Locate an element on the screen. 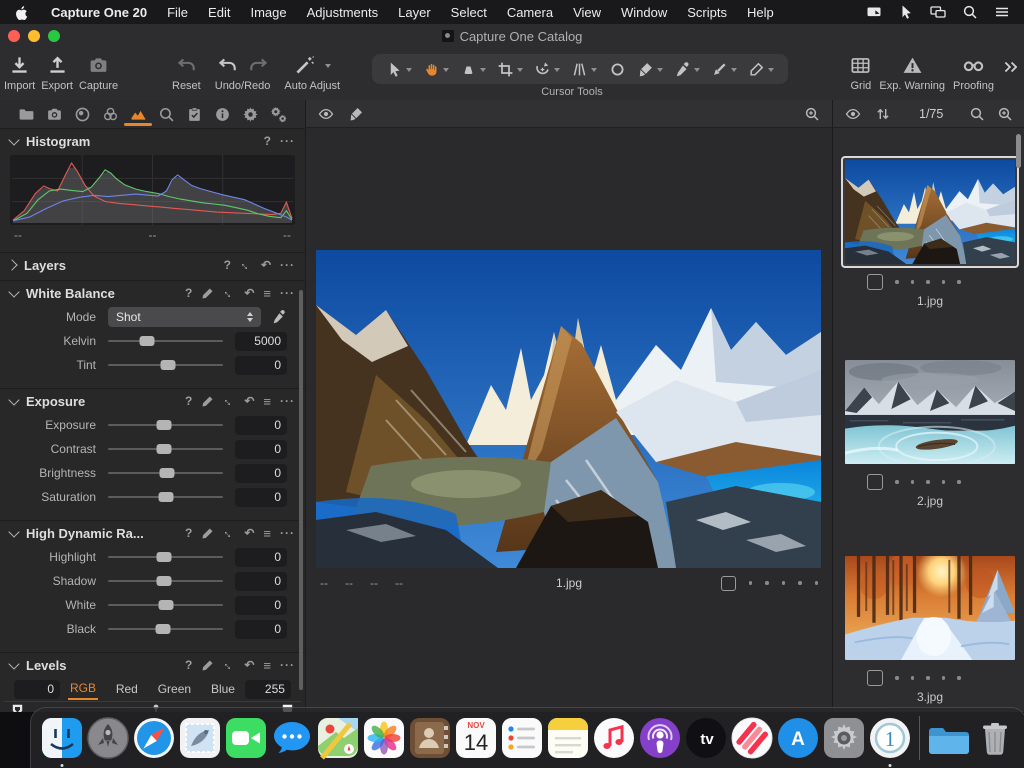 The image size is (1024, 768). tool-tab-output is located at coordinates (251, 114).